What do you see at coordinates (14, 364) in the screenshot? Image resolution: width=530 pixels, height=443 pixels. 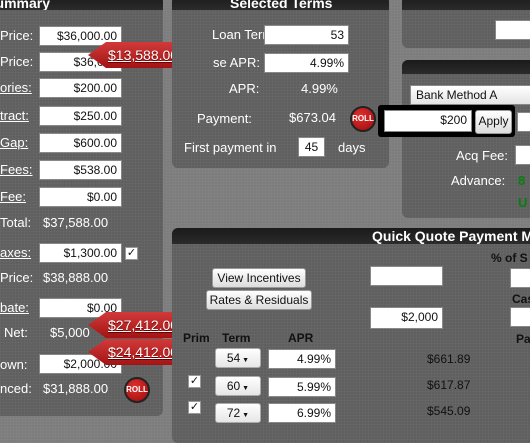 I see `summary-label-down: own:` at bounding box center [14, 364].